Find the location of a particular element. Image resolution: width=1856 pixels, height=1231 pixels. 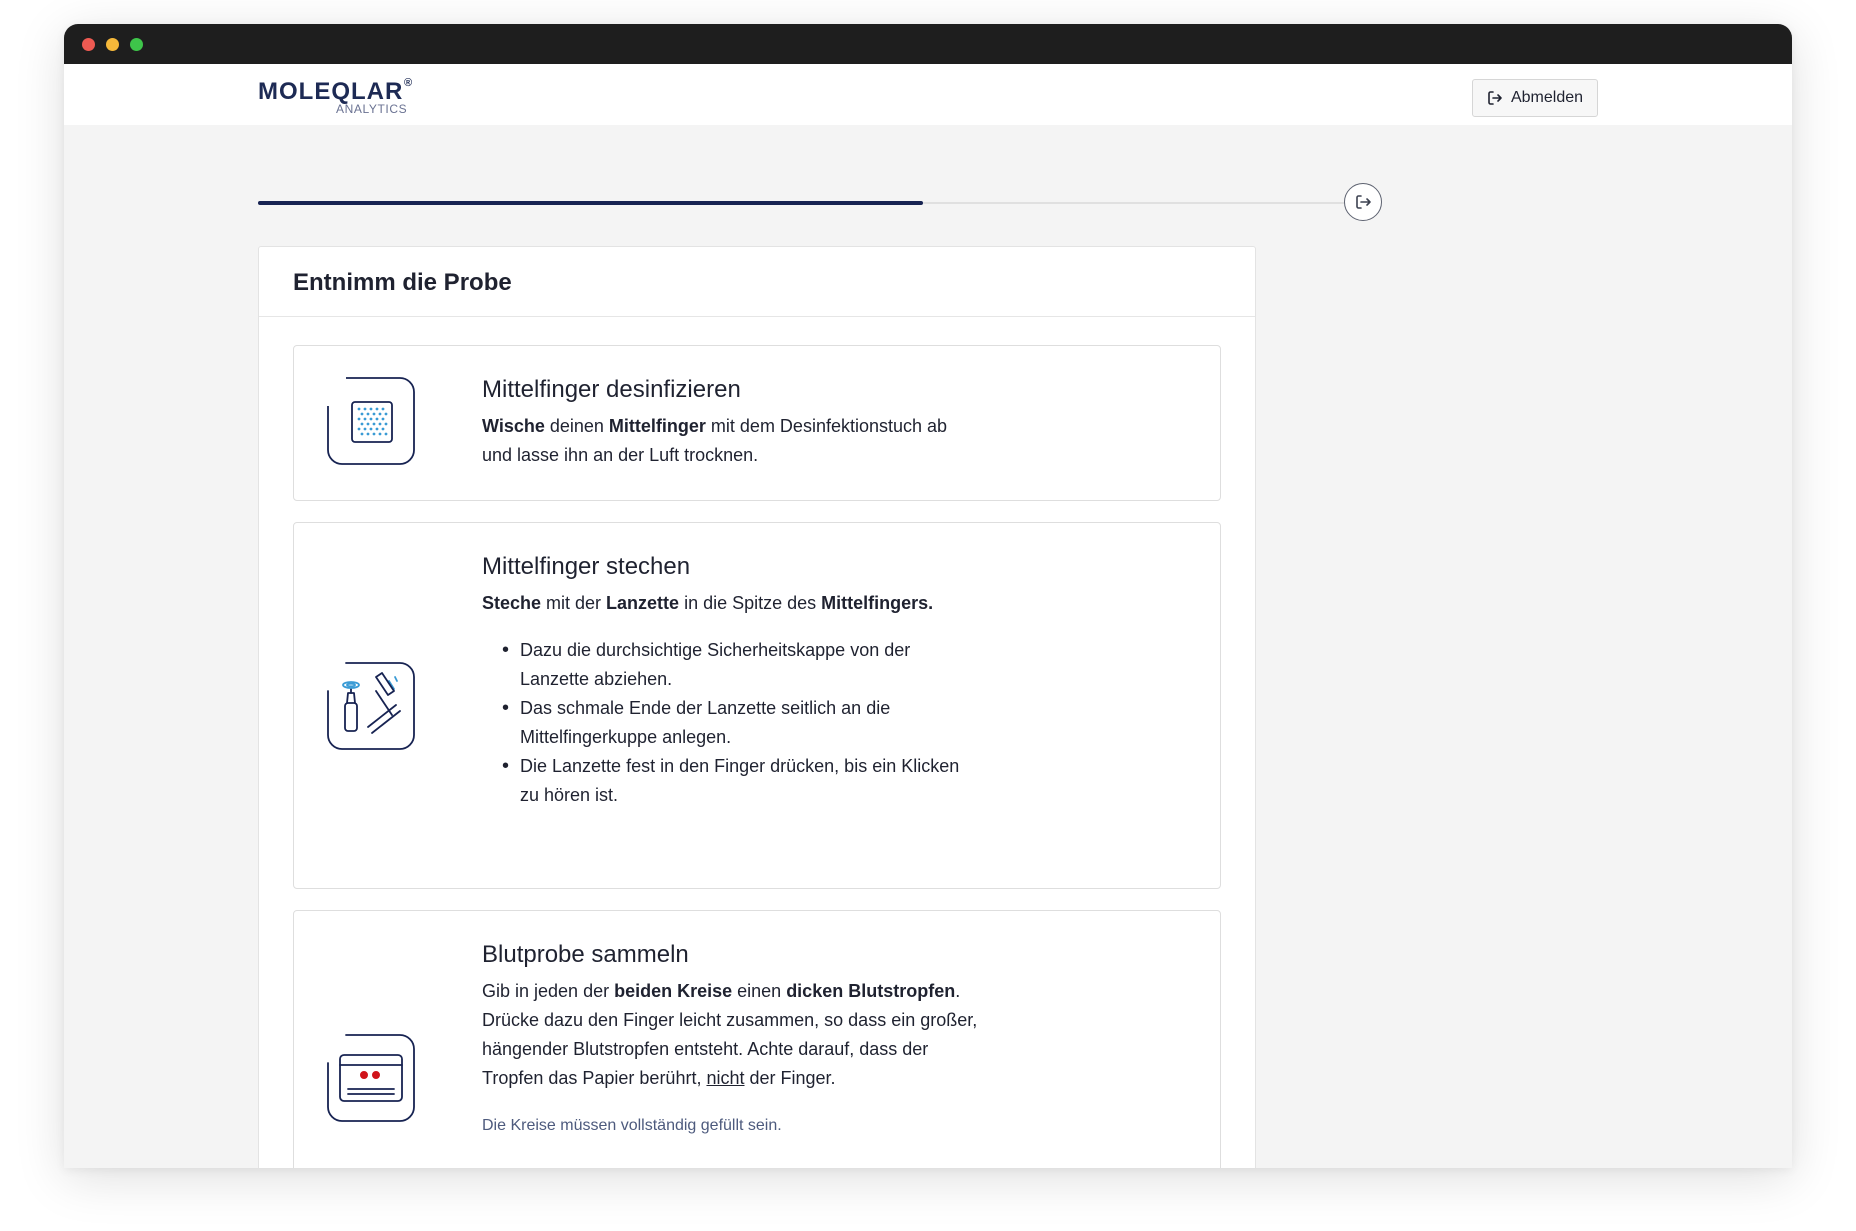

progress-fill is located at coordinates (590, 203).